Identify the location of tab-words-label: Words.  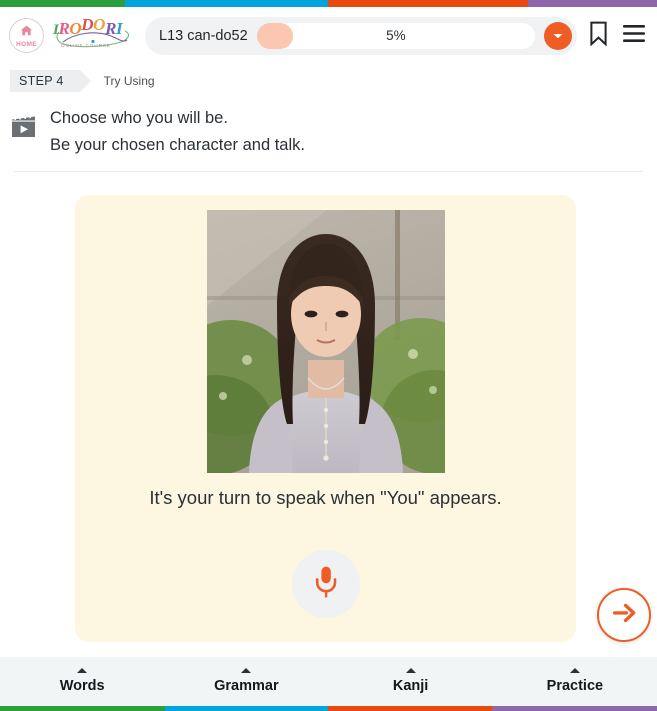
(82, 686).